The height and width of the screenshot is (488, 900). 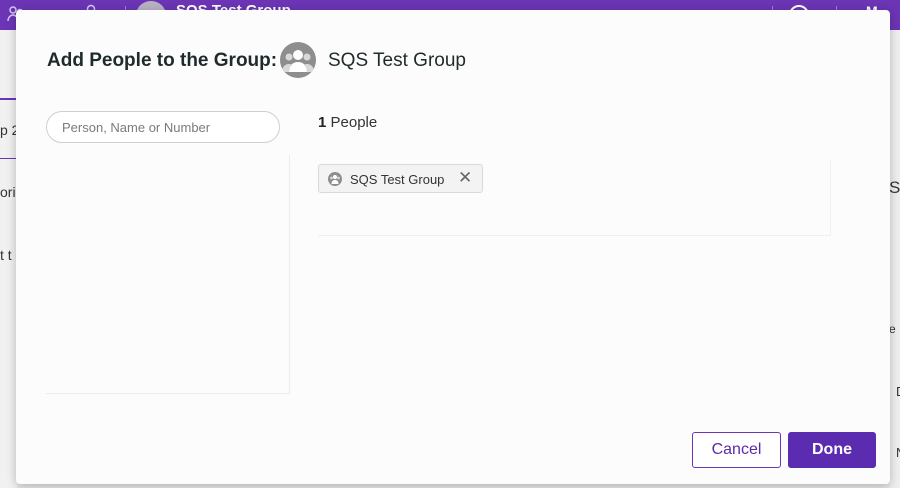 I want to click on chip-label: SQS Test Group, so click(x=397, y=179).